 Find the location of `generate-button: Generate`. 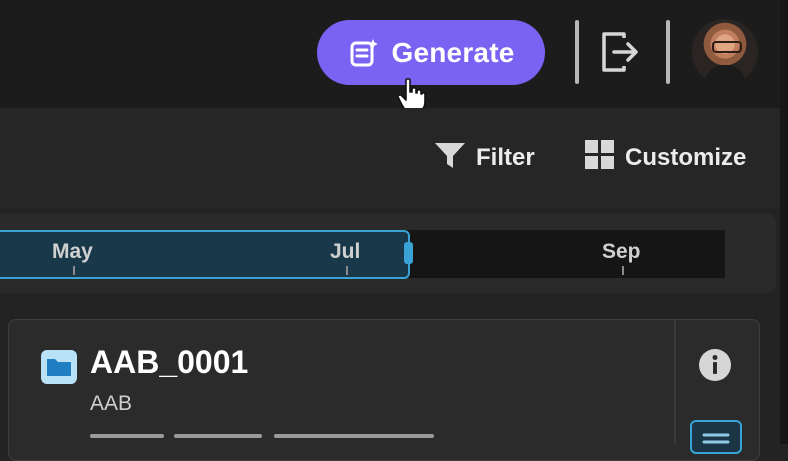

generate-button: Generate is located at coordinates (431, 52).